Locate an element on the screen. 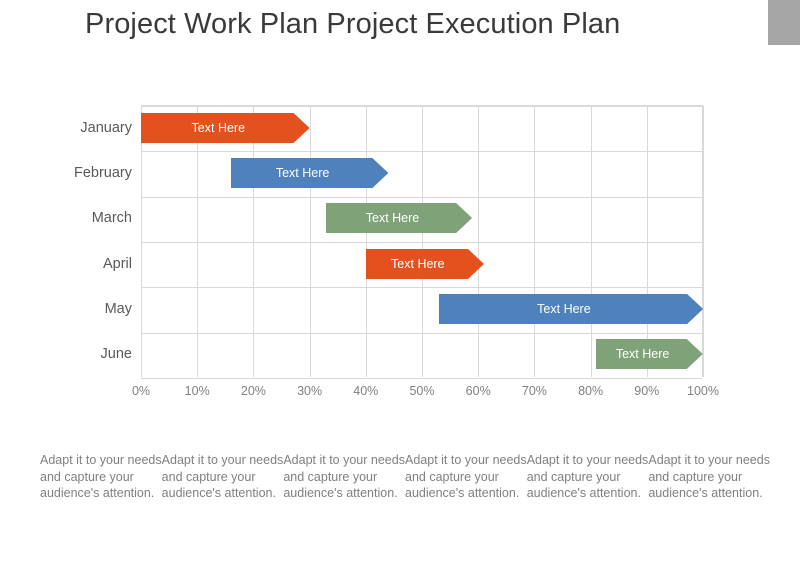 This screenshot has height=570, width=800. x-axis-tick-label: 60% is located at coordinates (478, 391).